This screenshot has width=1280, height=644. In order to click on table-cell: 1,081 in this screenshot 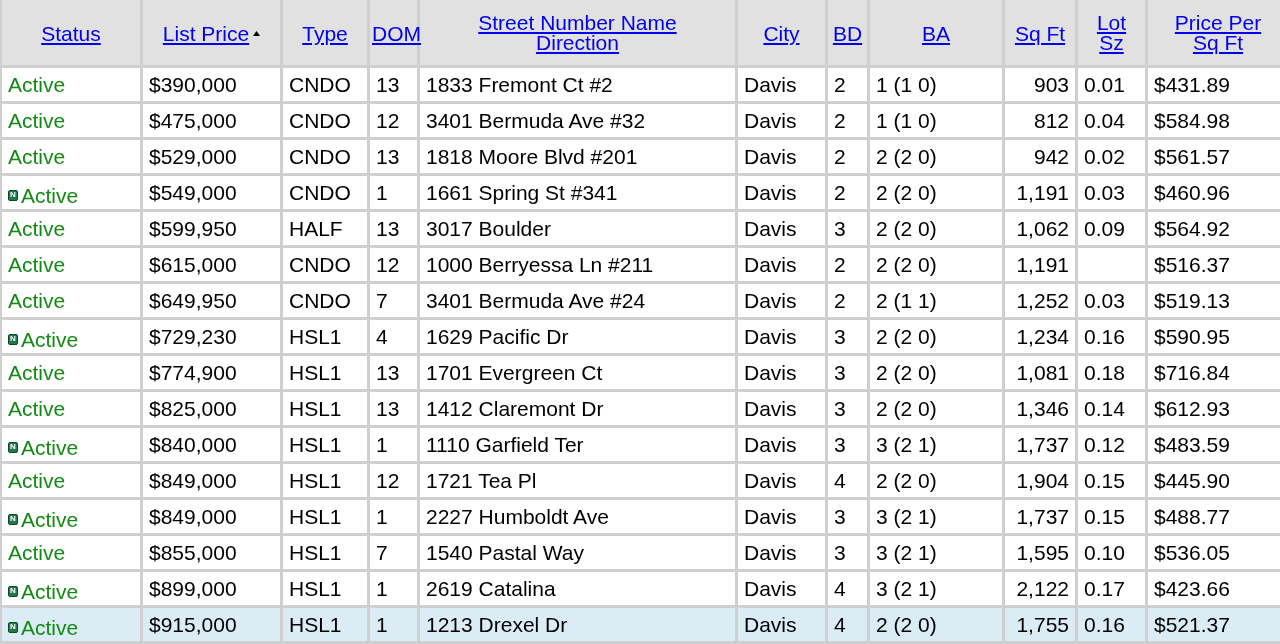, I will do `click(1040, 372)`.